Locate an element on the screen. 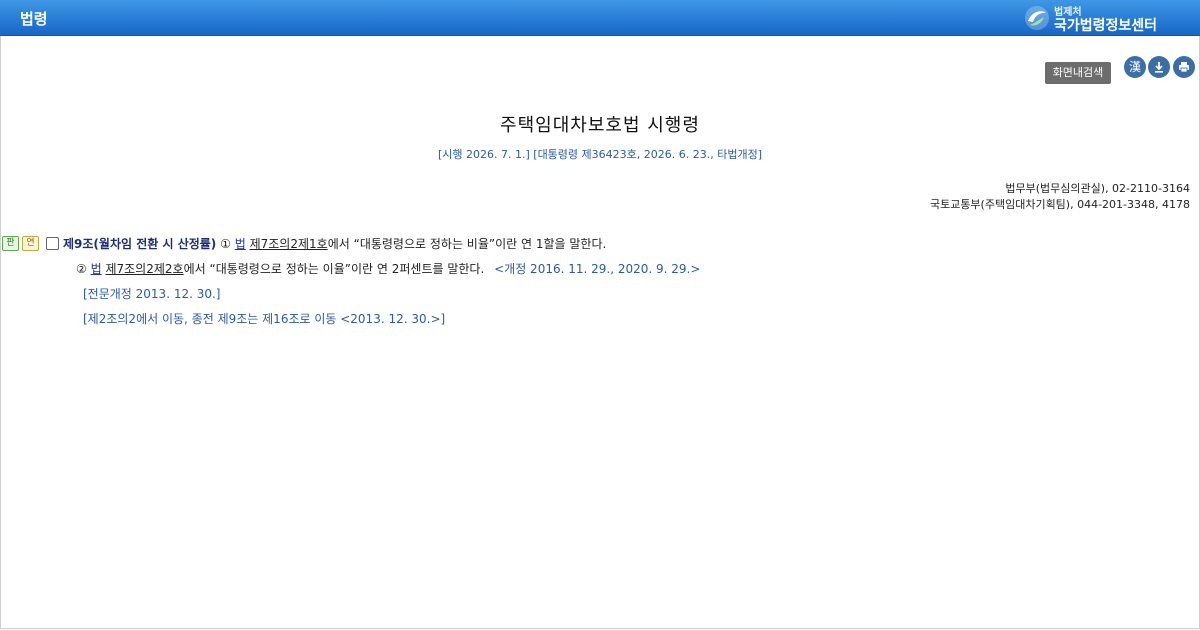 The width and height of the screenshot is (1200, 630). top-header-bar: 법령 법제처 국가법령정보센터 is located at coordinates (600, 18).